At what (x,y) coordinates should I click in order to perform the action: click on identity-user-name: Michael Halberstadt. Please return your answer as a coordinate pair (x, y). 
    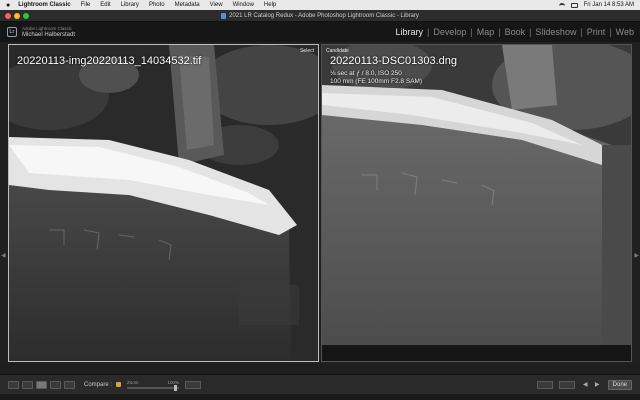
    Looking at the image, I should click on (49, 35).